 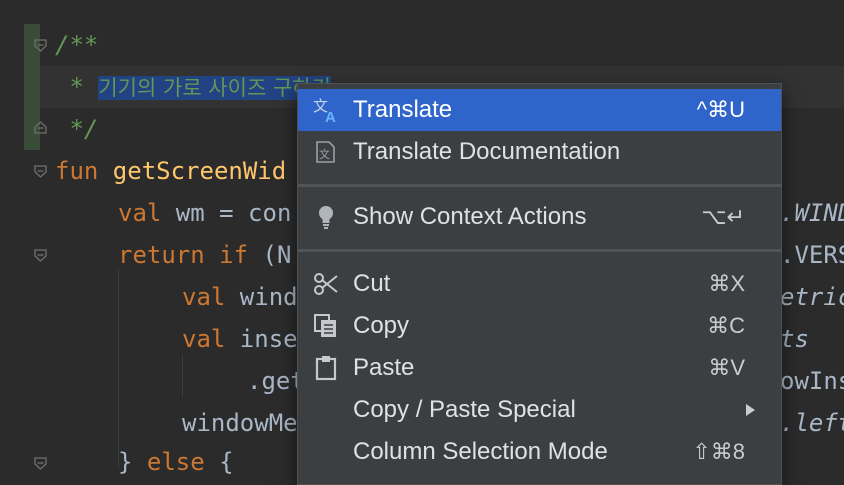 I want to click on menu-item-shortcut: ^⌘U, so click(x=720, y=109).